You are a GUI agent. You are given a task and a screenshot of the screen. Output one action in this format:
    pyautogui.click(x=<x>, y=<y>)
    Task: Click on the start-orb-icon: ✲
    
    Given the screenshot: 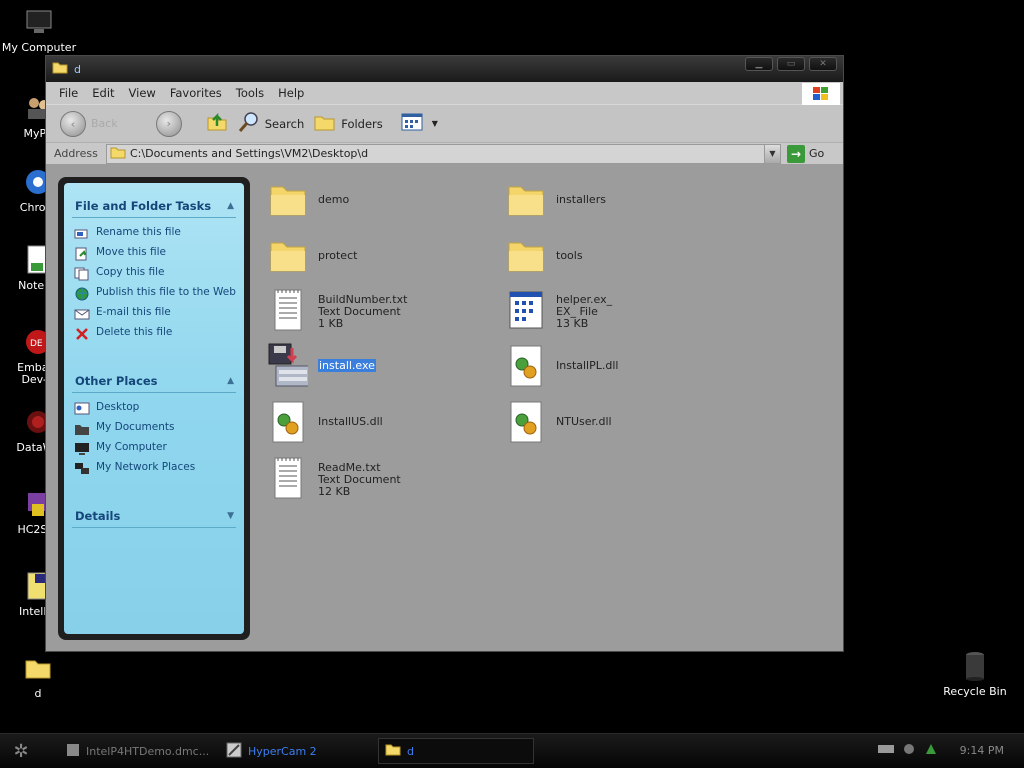 What is the action you would take?
    pyautogui.click(x=21, y=751)
    